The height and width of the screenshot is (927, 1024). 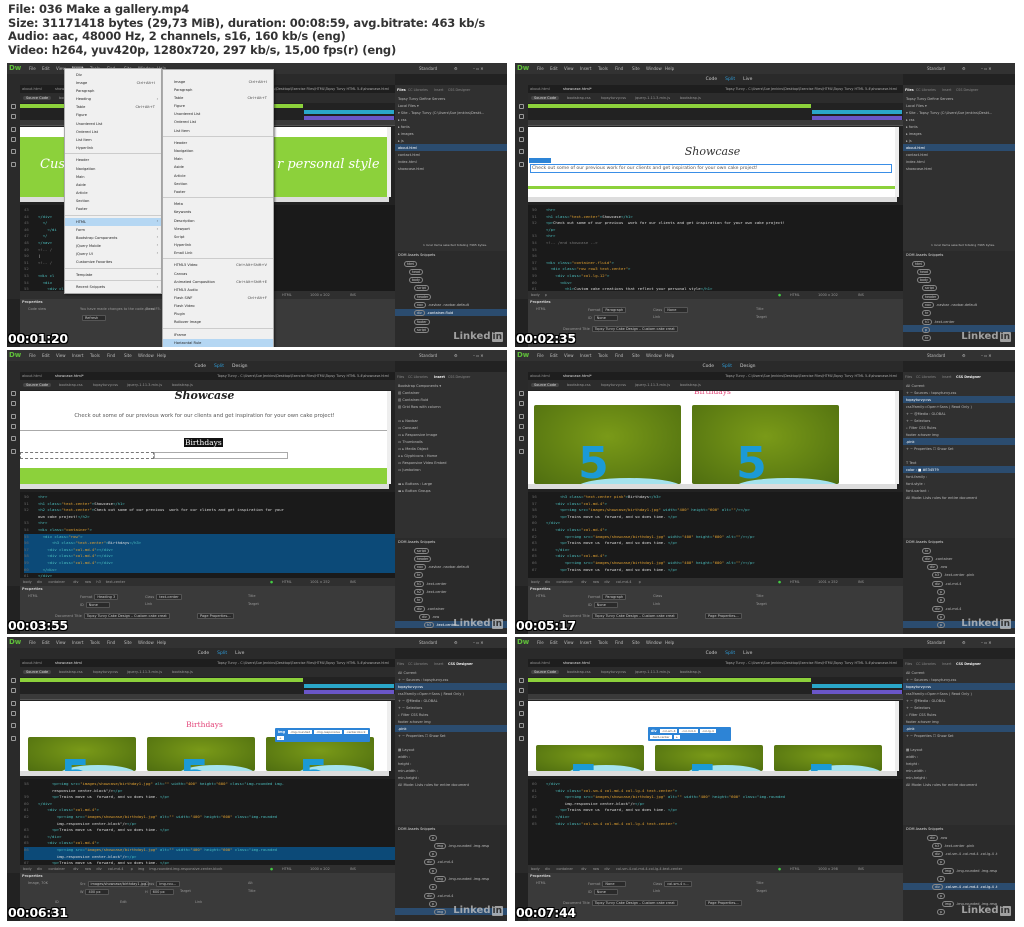 What do you see at coordinates (451, 427) in the screenshot?
I see `panel-row: ▭ Carousel` at bounding box center [451, 427].